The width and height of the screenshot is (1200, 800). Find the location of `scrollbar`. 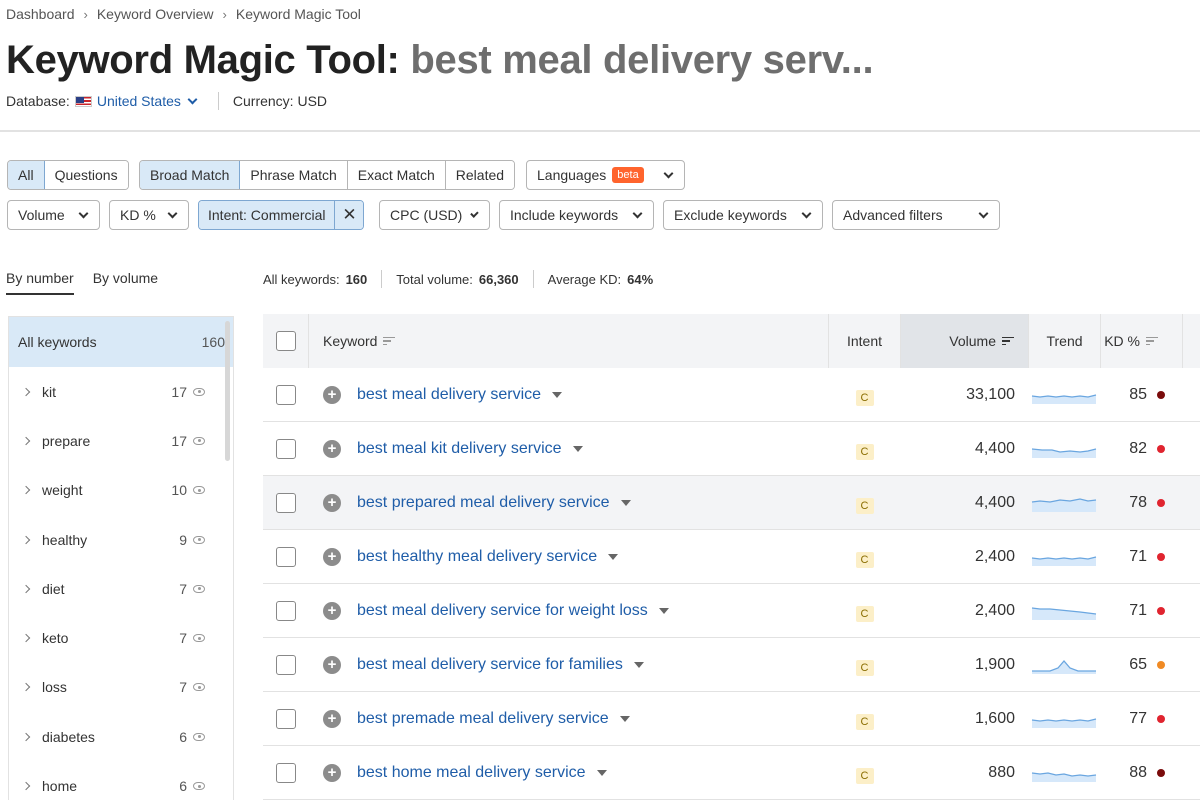

scrollbar is located at coordinates (227, 391).